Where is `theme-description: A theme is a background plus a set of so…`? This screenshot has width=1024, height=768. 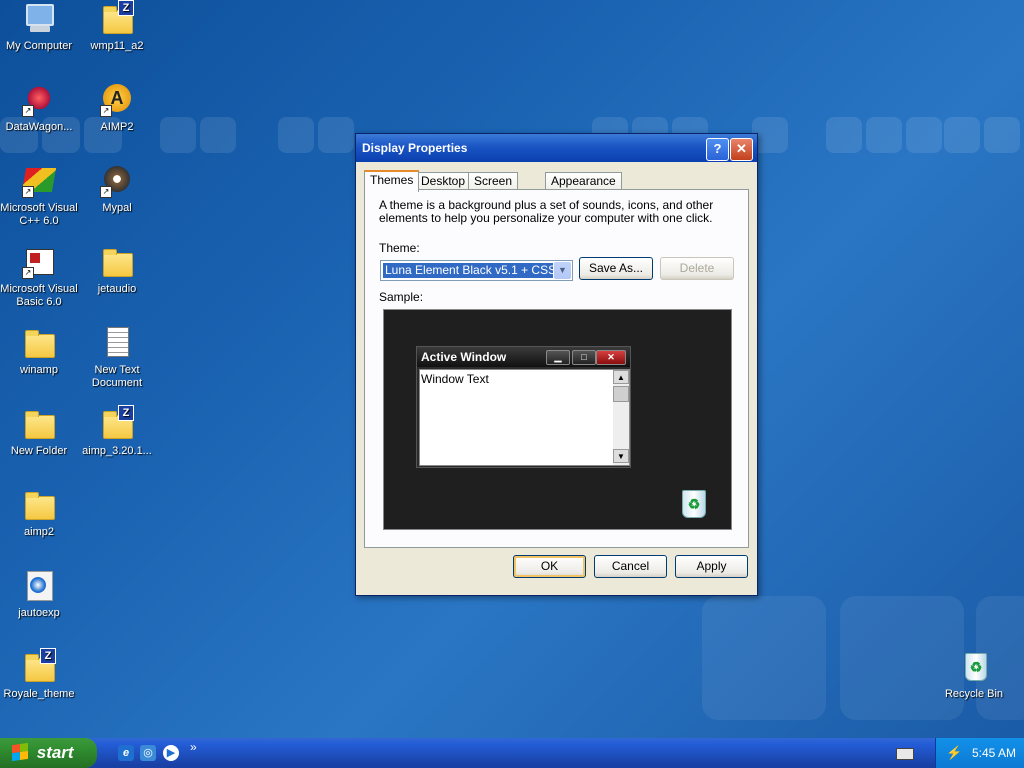 theme-description: A theme is a background plus a set of so… is located at coordinates (546, 211).